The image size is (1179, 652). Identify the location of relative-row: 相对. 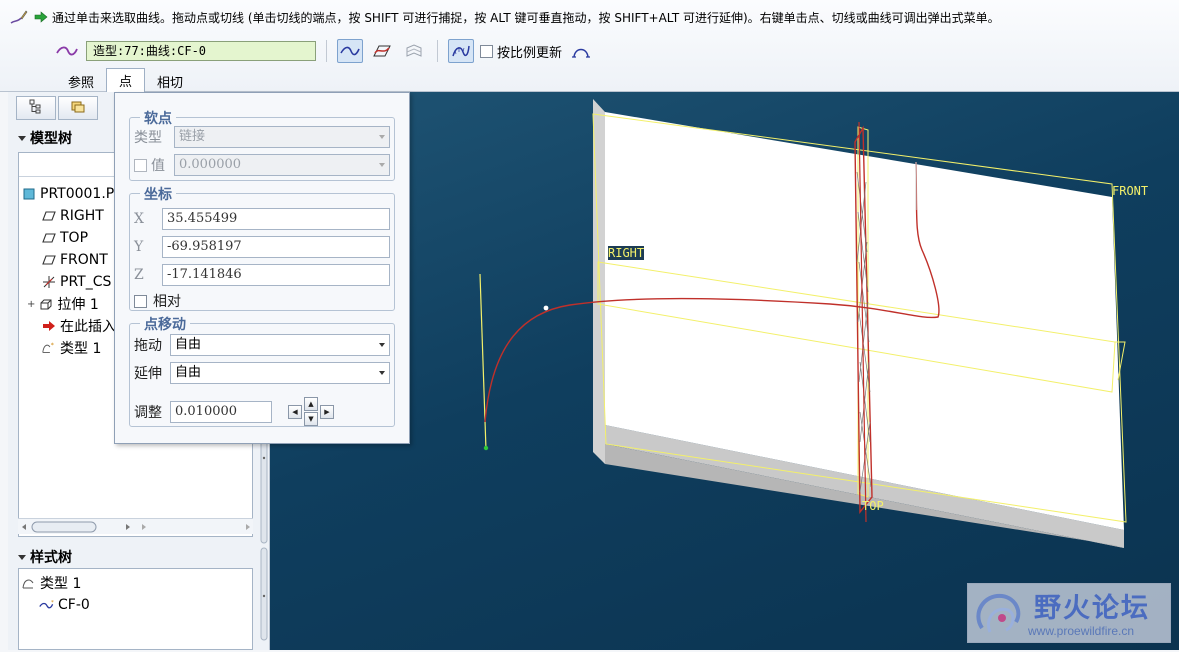
(157, 301).